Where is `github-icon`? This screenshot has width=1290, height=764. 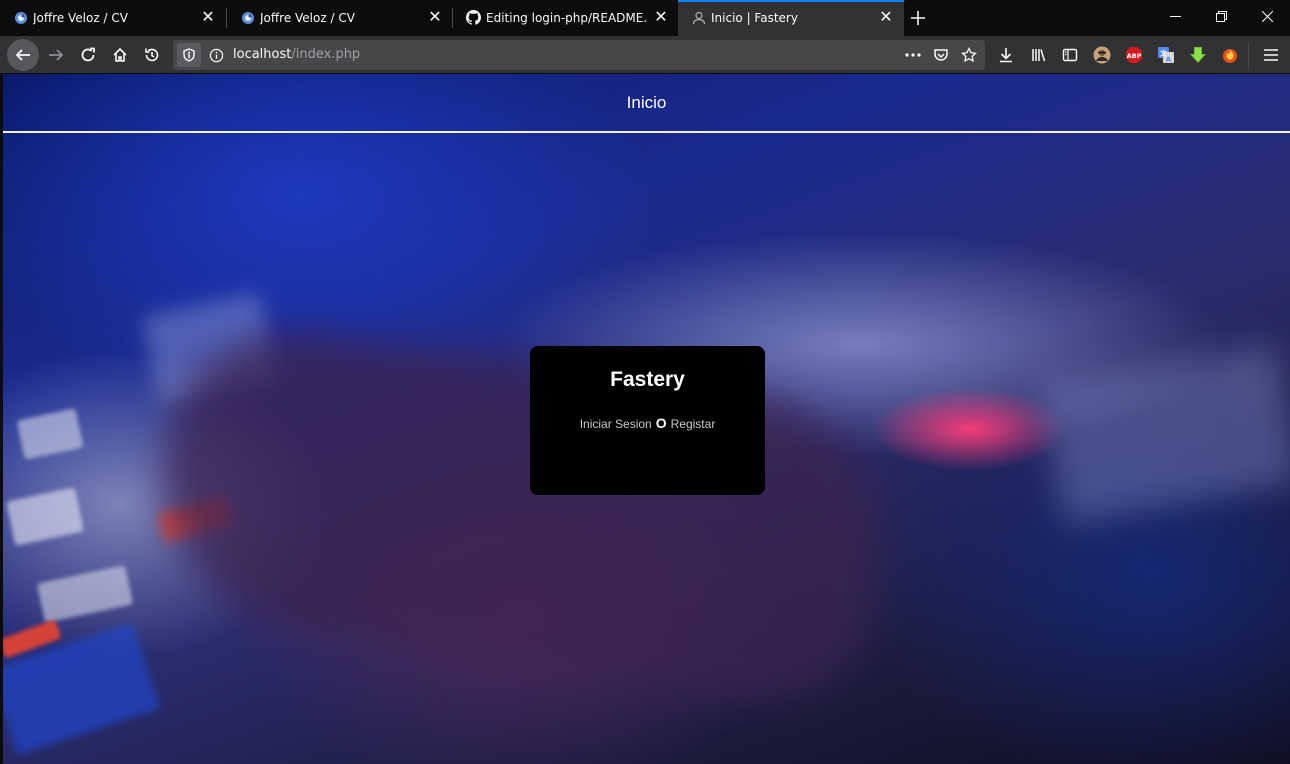 github-icon is located at coordinates (473, 17).